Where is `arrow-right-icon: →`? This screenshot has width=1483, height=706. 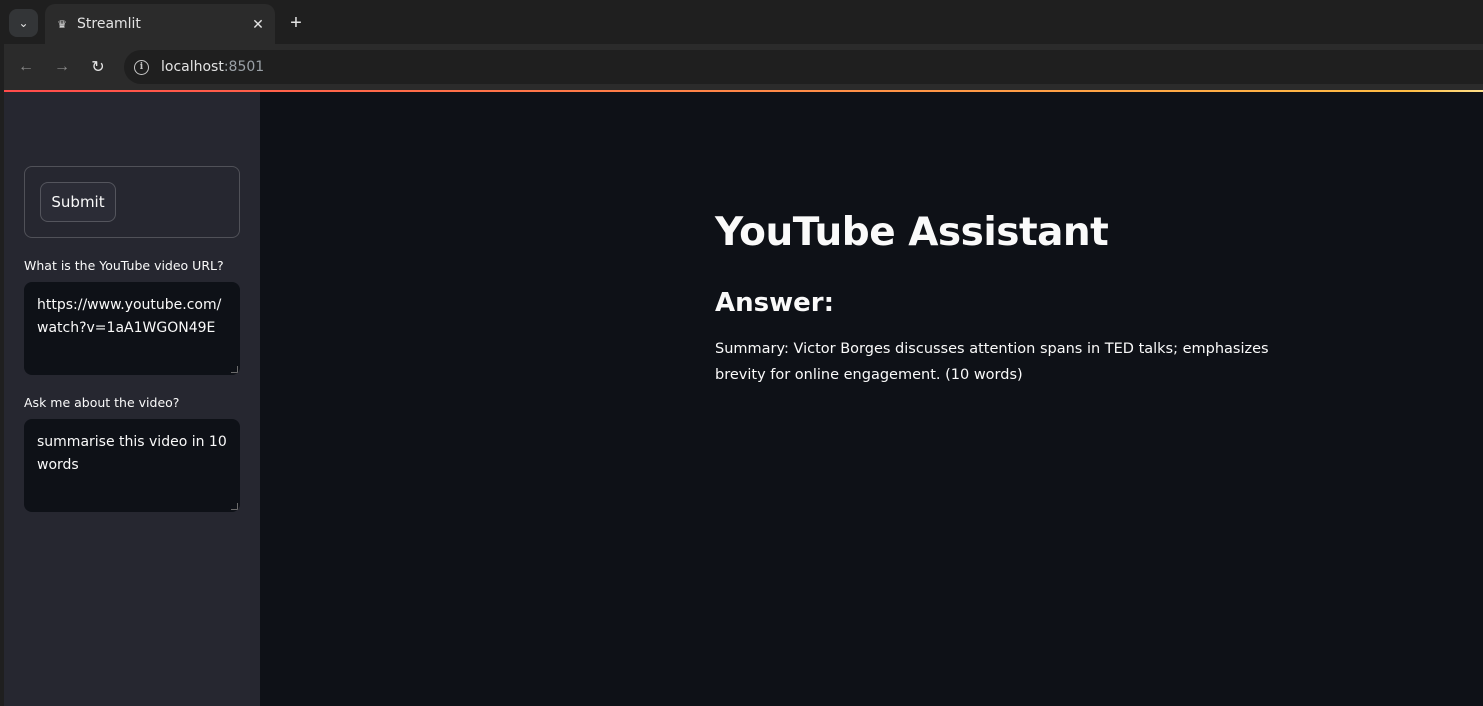 arrow-right-icon: → is located at coordinates (62, 66).